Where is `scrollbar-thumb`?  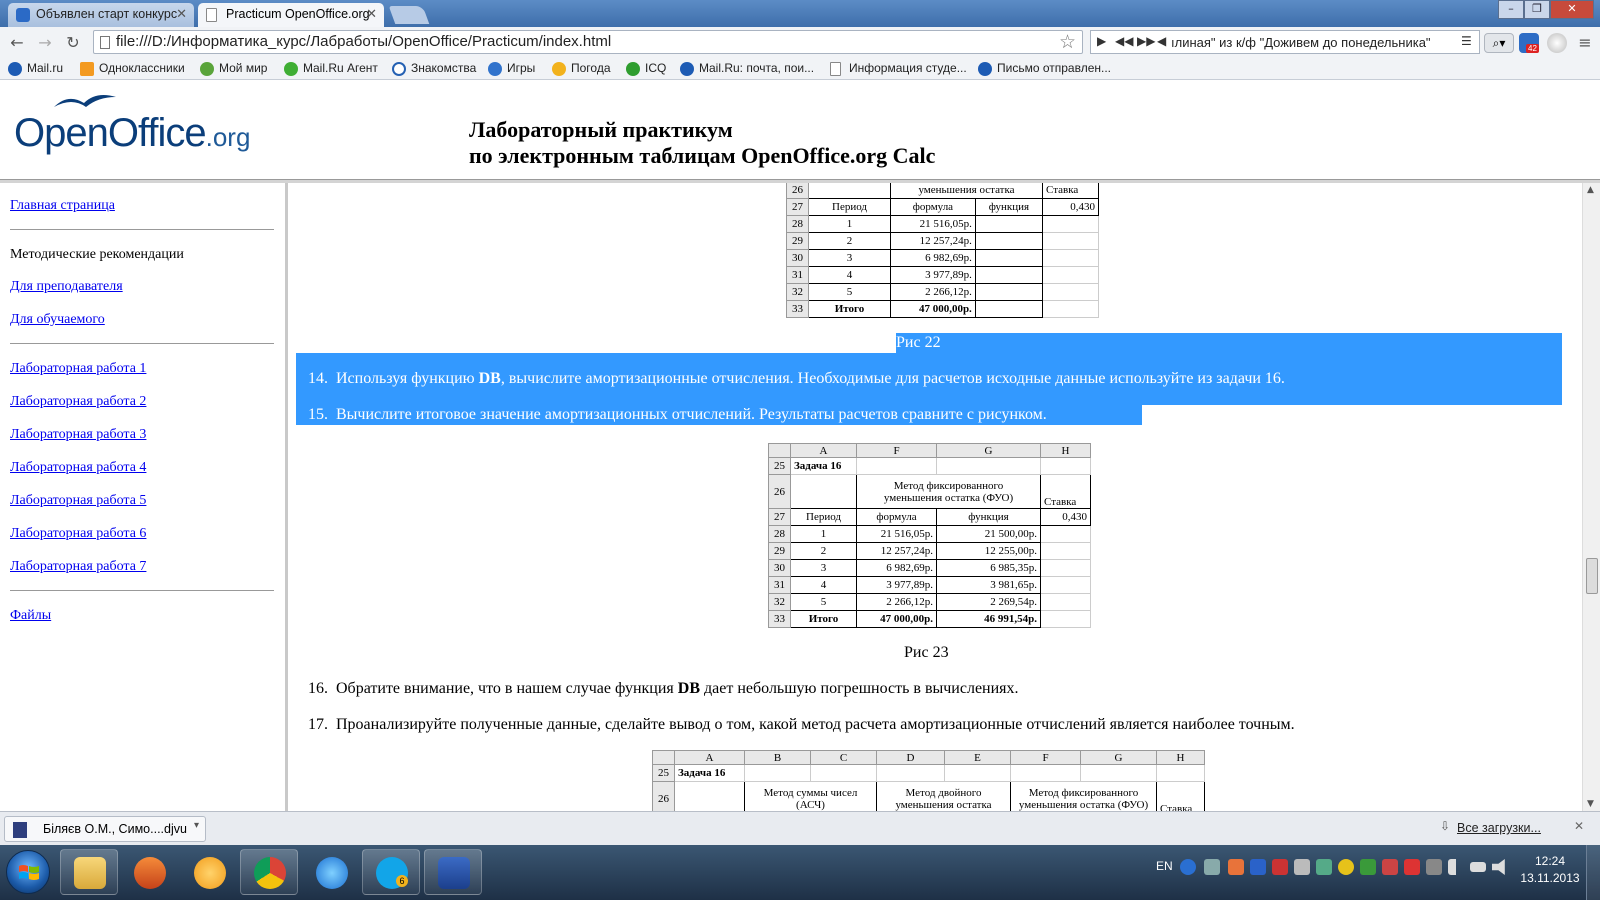 scrollbar-thumb is located at coordinates (1592, 576).